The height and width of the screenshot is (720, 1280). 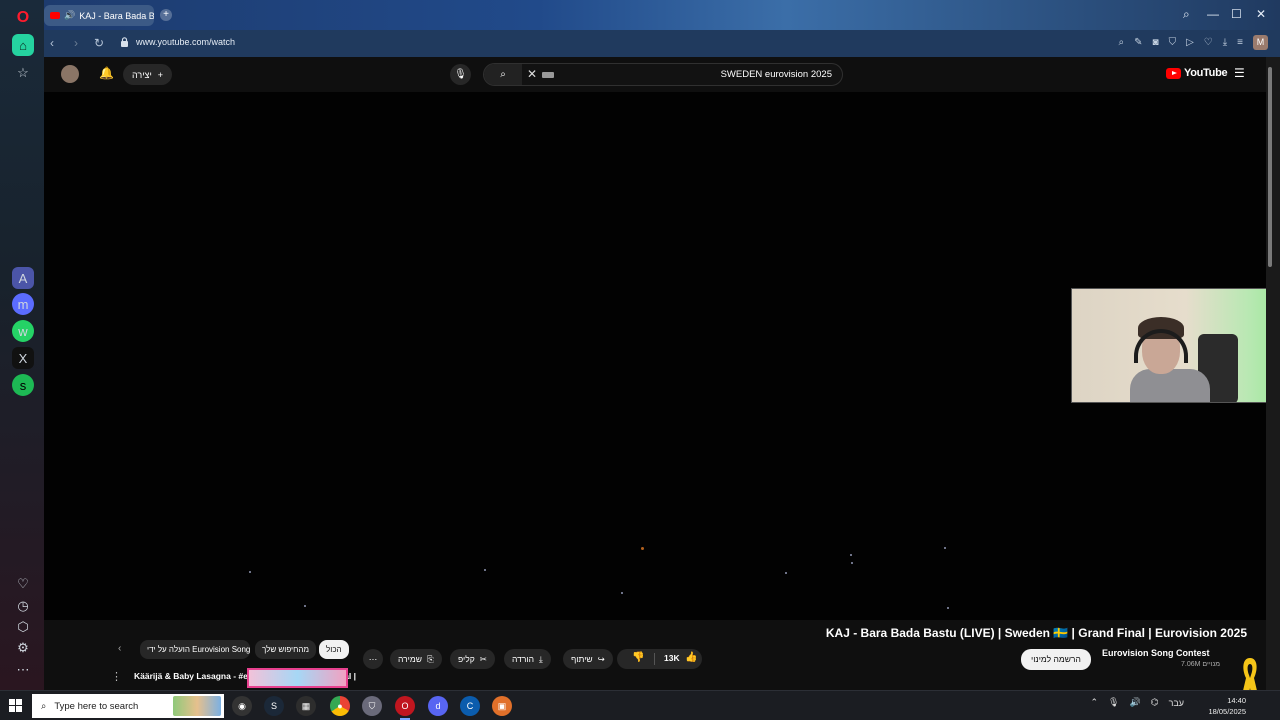 What do you see at coordinates (1134, 702) in the screenshot?
I see `volume-icon: 🔊` at bounding box center [1134, 702].